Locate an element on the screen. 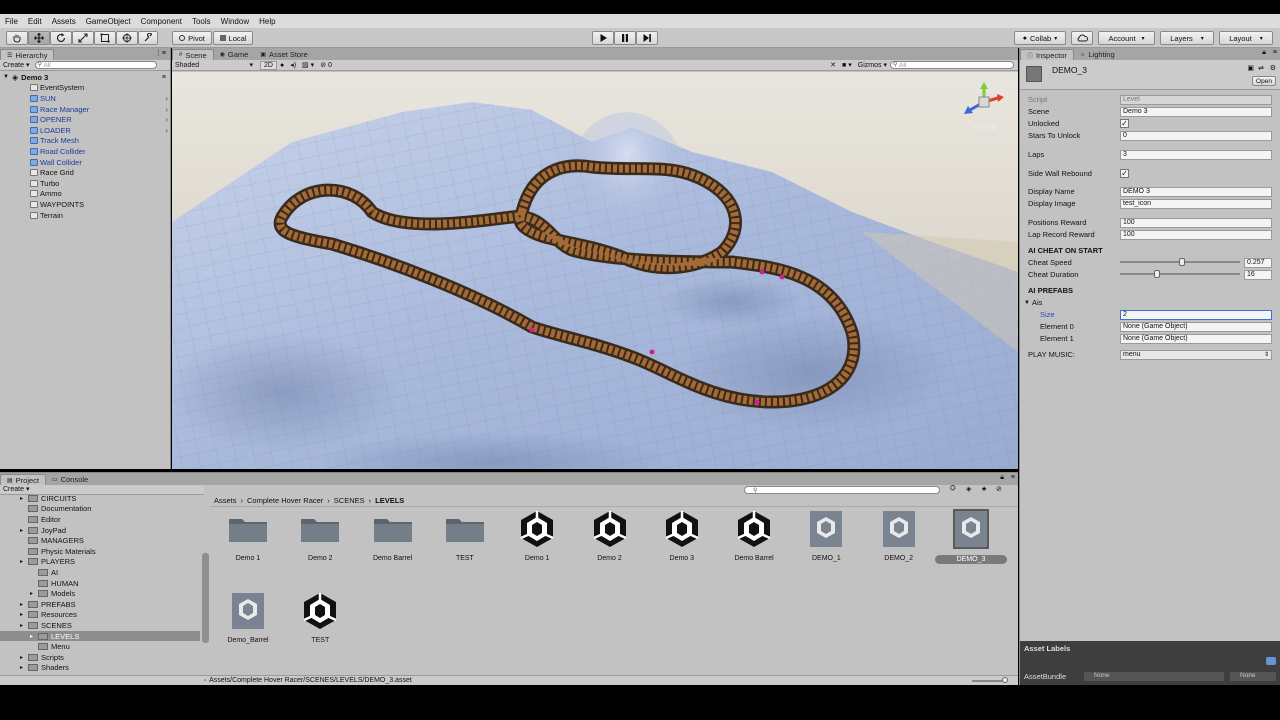  folder-tree-item: ▸ SCENES is located at coordinates (100, 625).